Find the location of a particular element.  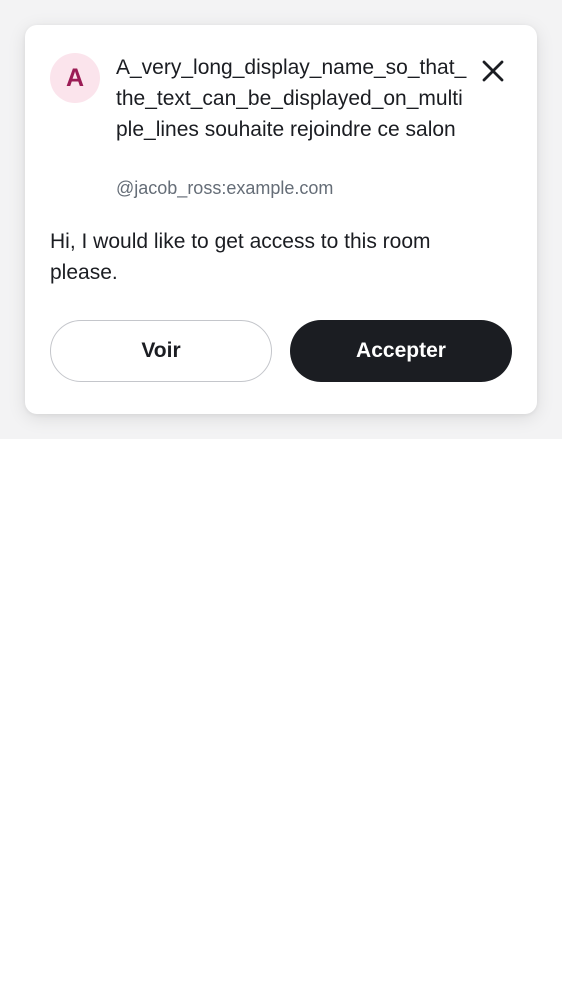

view-button: Voir is located at coordinates (161, 351).